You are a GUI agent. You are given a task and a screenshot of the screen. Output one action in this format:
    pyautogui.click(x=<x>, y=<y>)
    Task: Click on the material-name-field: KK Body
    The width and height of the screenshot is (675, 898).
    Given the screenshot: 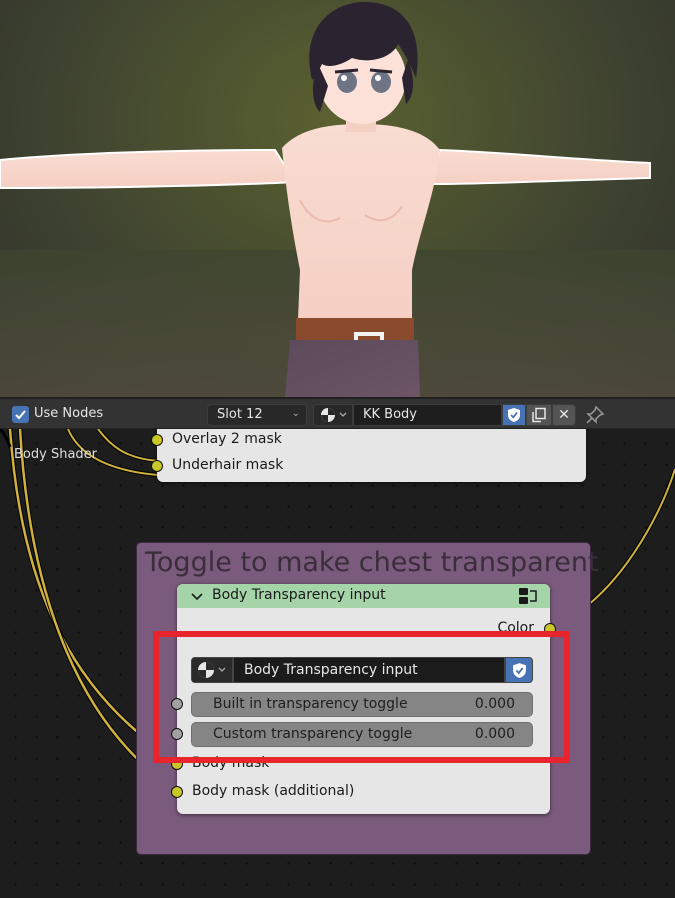 What is the action you would take?
    pyautogui.click(x=427, y=415)
    